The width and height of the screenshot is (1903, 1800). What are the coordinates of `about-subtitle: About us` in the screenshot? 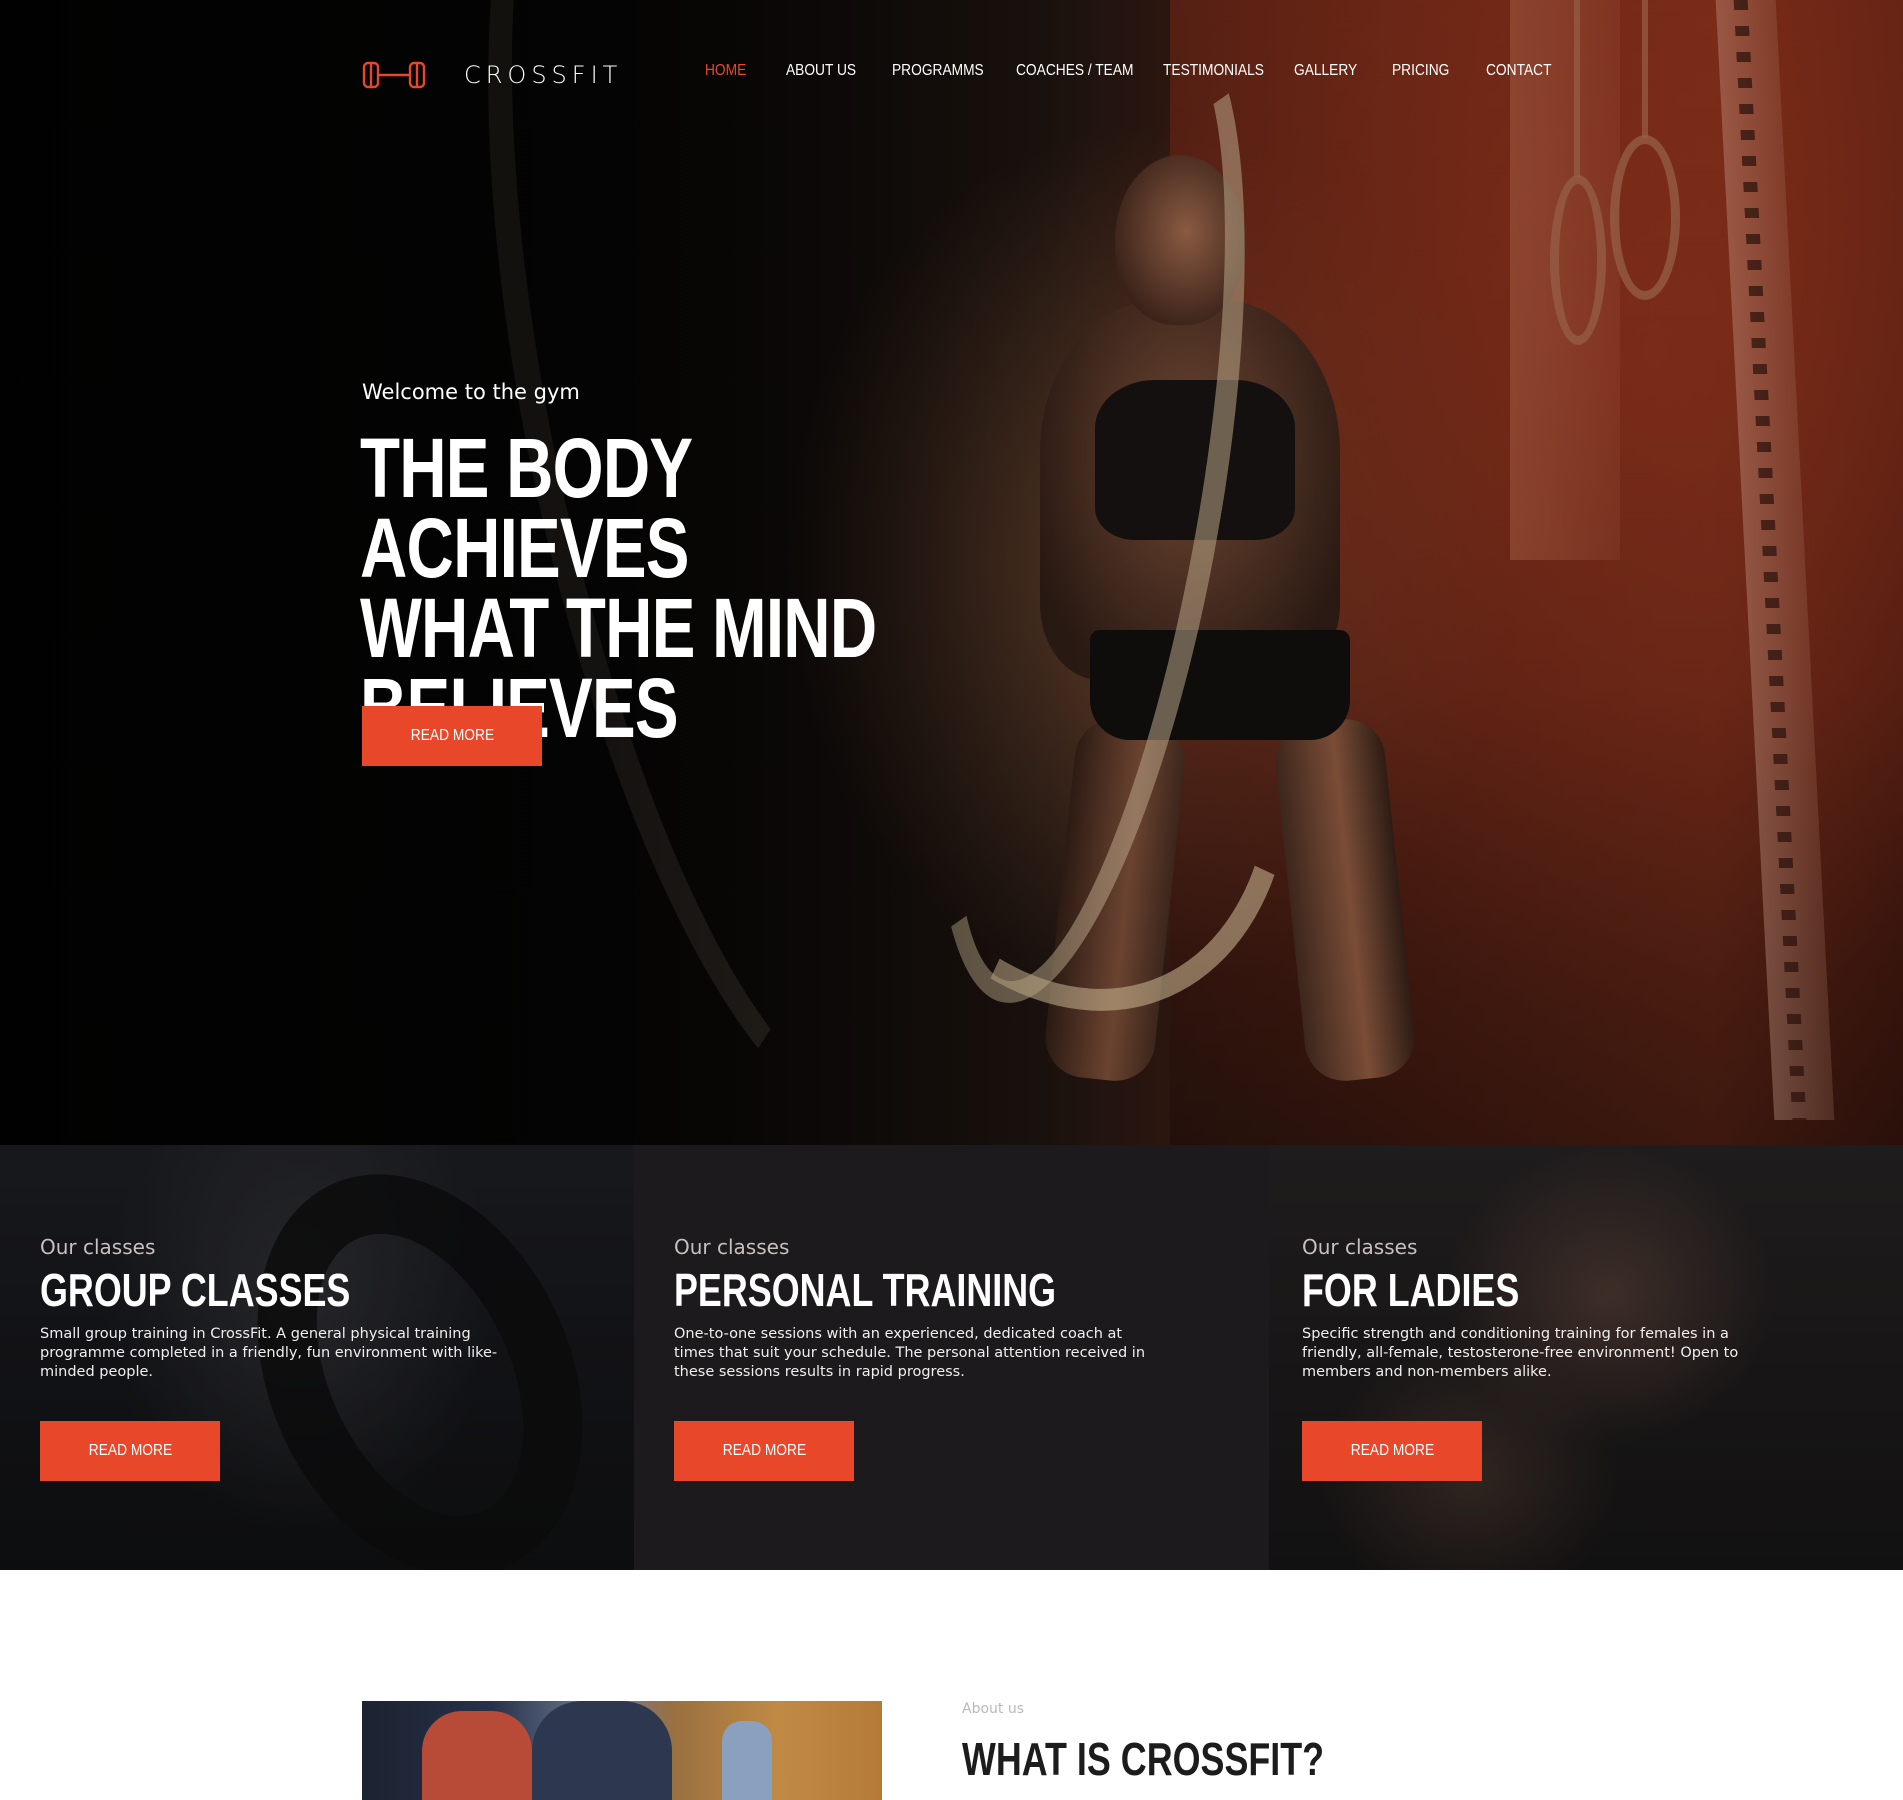 It's located at (993, 1709).